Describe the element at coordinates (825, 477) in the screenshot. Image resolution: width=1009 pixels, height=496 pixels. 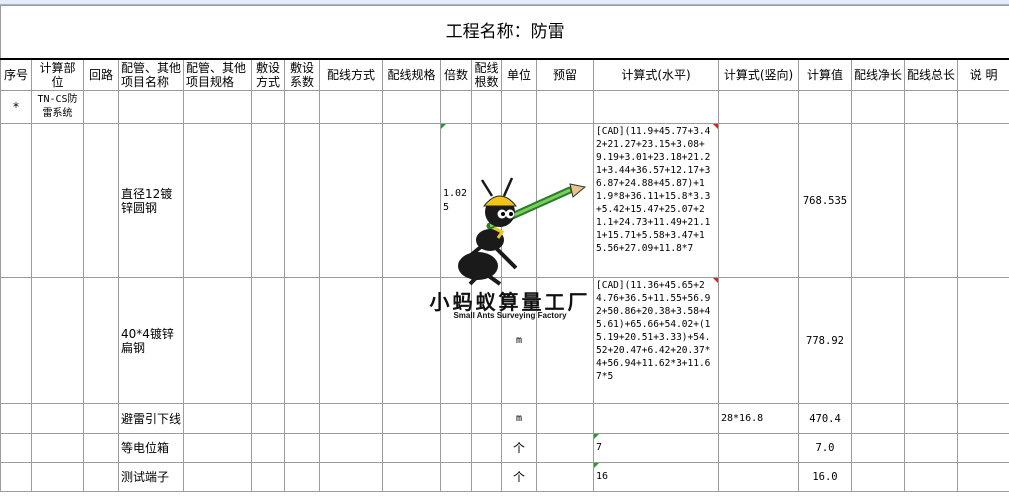
I see `cell-calc-value: 16.0` at that location.